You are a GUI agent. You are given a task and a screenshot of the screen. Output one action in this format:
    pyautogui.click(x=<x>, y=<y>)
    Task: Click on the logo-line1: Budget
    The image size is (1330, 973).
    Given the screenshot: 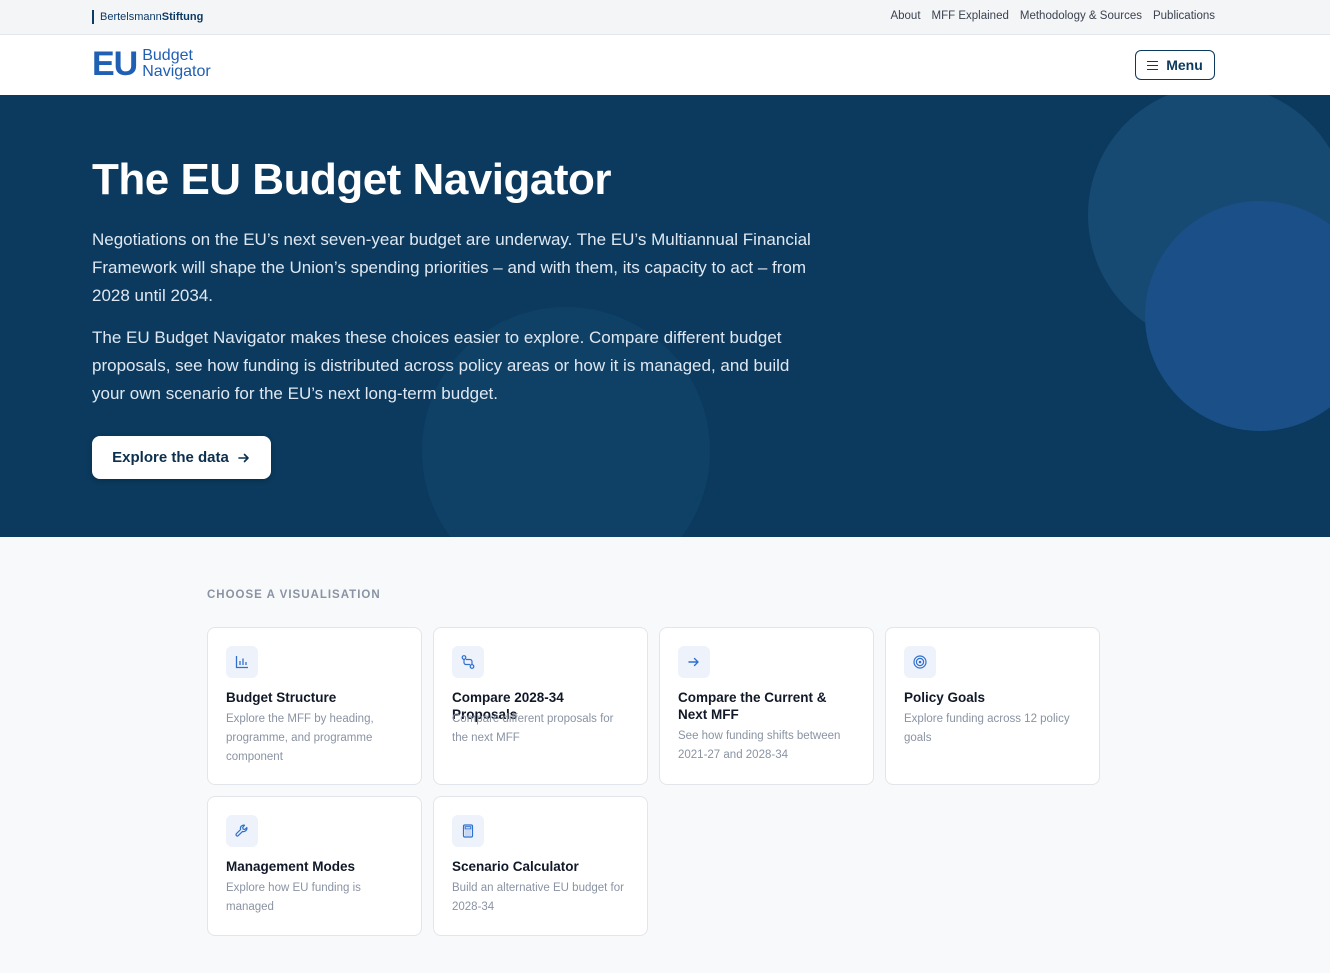 What is the action you would take?
    pyautogui.click(x=167, y=55)
    